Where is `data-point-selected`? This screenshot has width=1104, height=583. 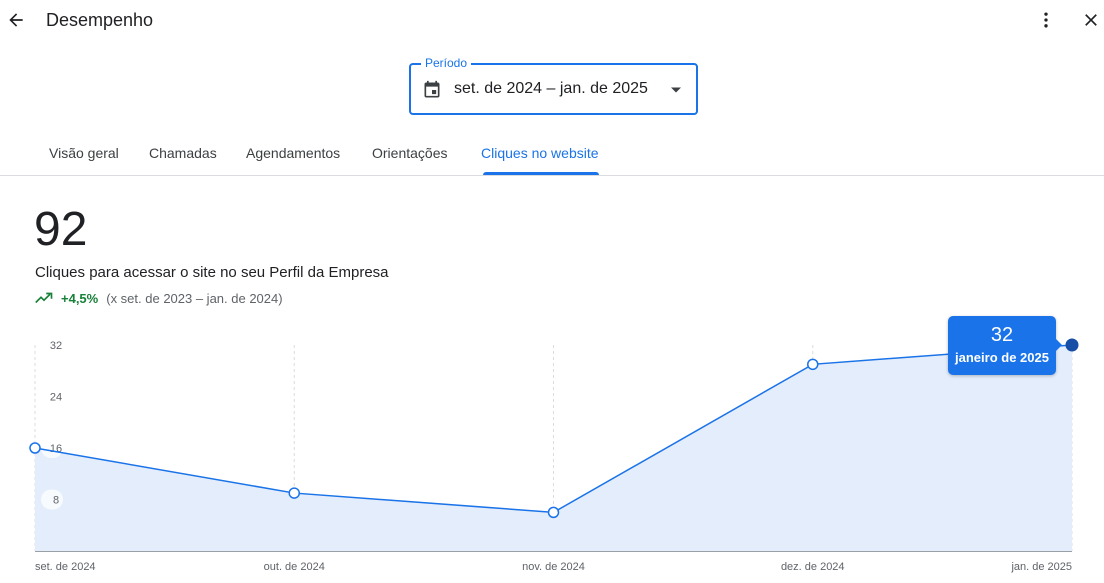 data-point-selected is located at coordinates (1072, 345).